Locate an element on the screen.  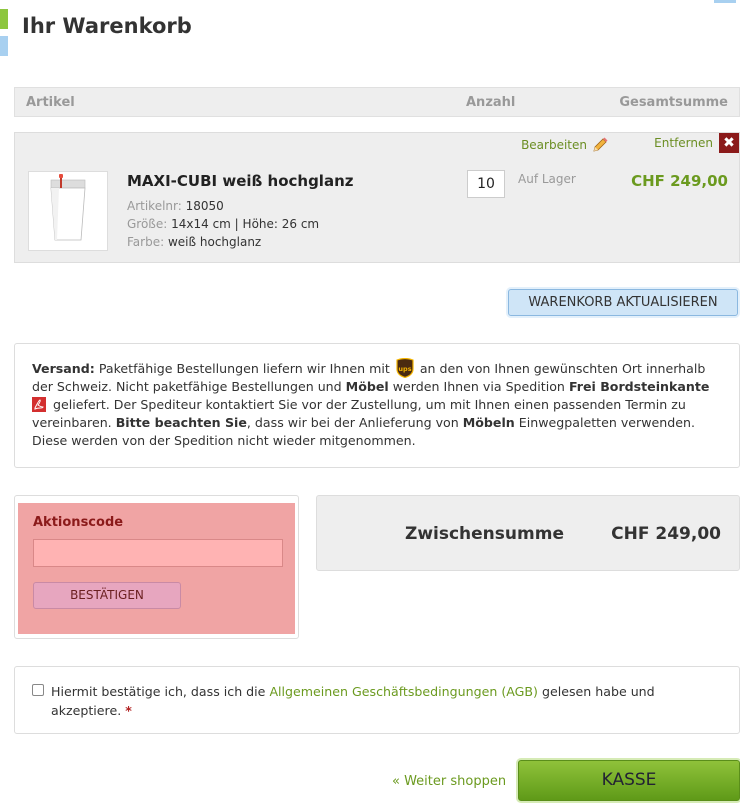
product-image is located at coordinates (68, 211).